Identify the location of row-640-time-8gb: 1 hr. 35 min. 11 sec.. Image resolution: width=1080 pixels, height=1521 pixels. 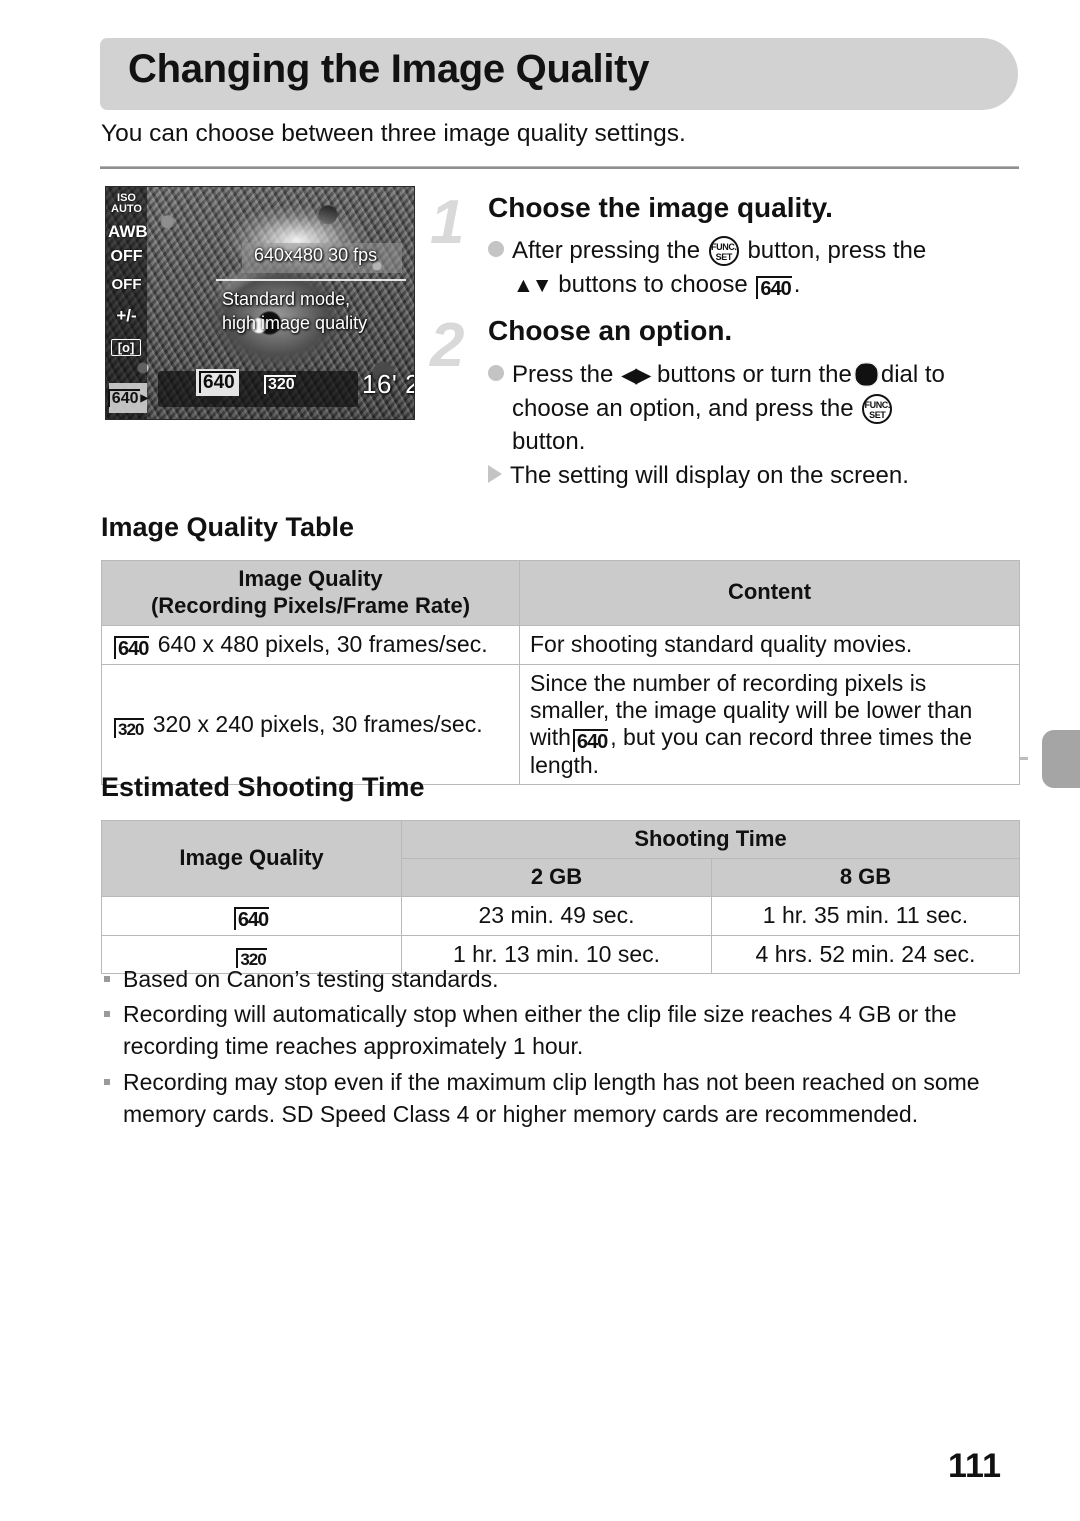
(865, 915).